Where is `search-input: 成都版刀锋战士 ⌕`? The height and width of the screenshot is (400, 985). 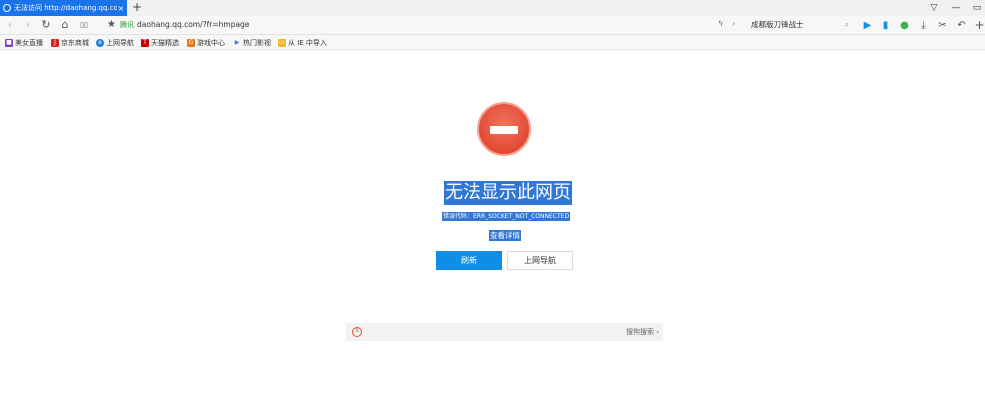 search-input: 成都版刀锋战士 ⌕ is located at coordinates (798, 25).